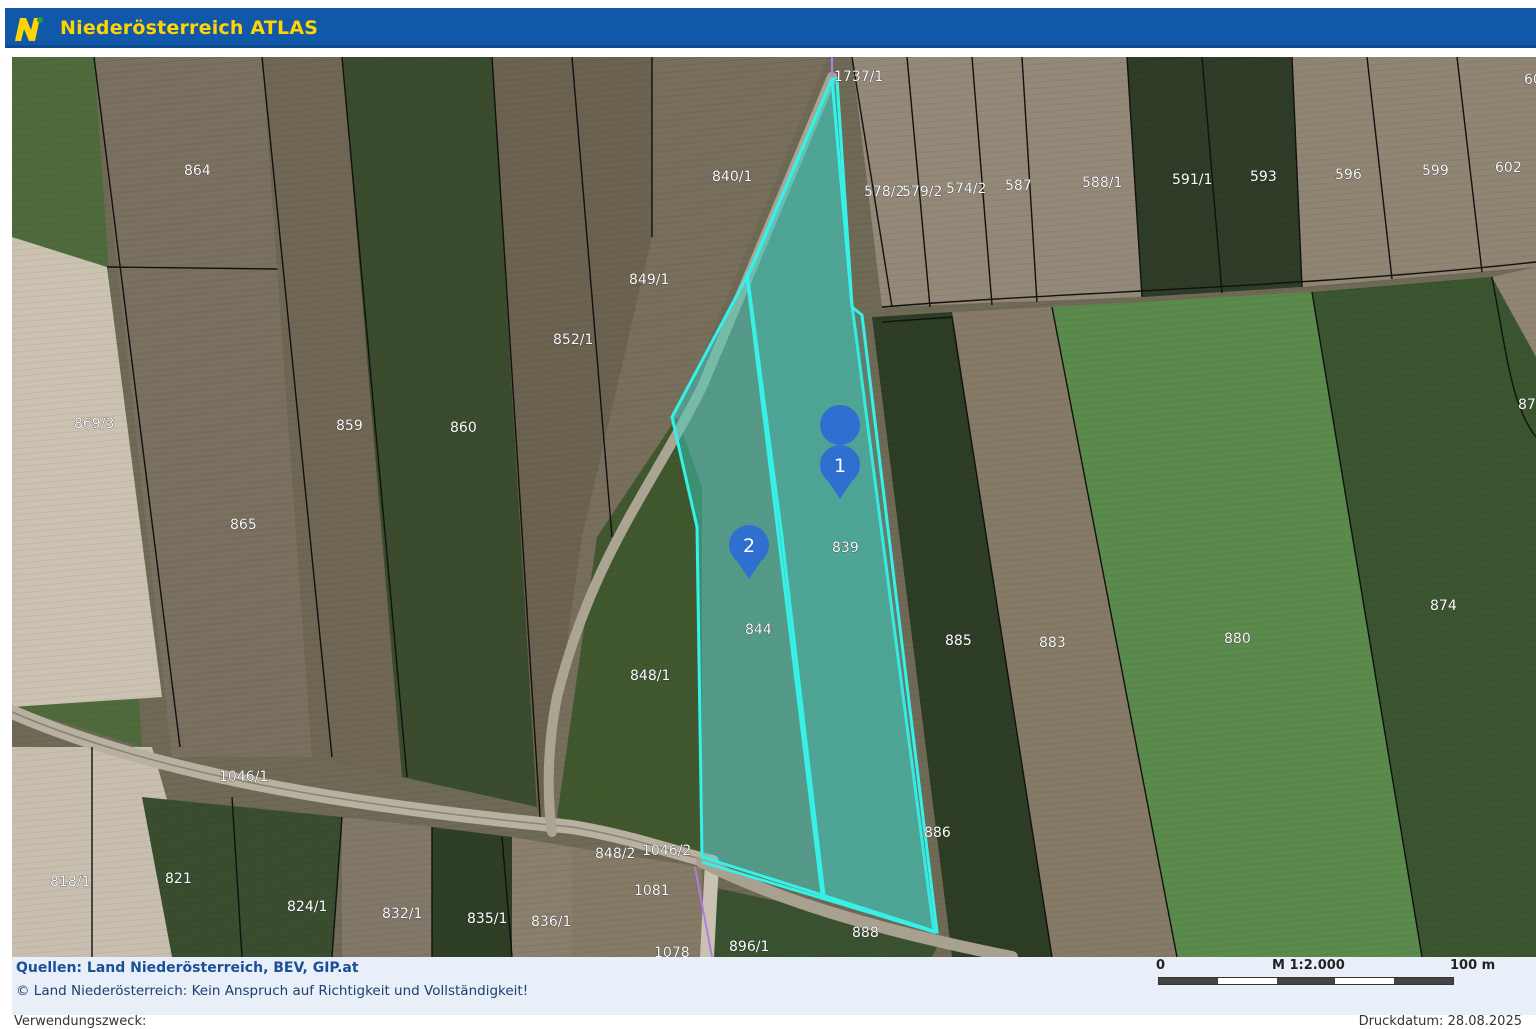  What do you see at coordinates (1308, 965) in the screenshot?
I see `scale-ratio-label: M 1:2.000` at bounding box center [1308, 965].